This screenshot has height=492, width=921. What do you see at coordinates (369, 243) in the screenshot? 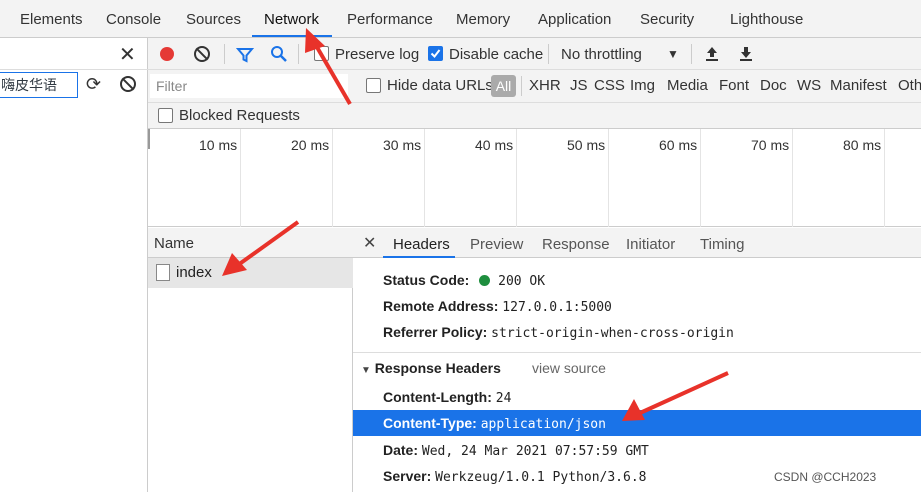
I see `close-detail-icon: ✕` at bounding box center [369, 243].